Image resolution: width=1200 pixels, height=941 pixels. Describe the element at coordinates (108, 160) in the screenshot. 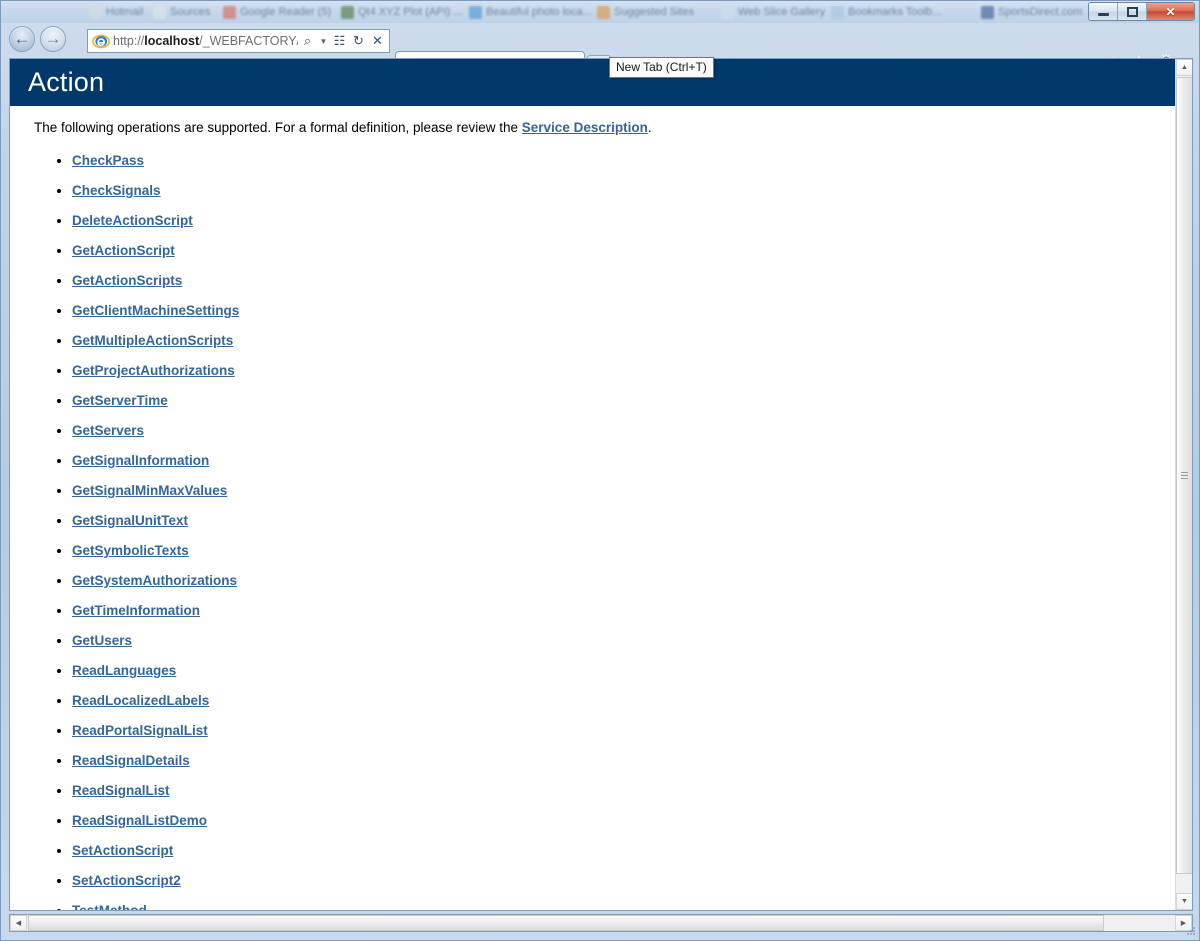

I see `operation-link-checkpass: CheckPass` at that location.